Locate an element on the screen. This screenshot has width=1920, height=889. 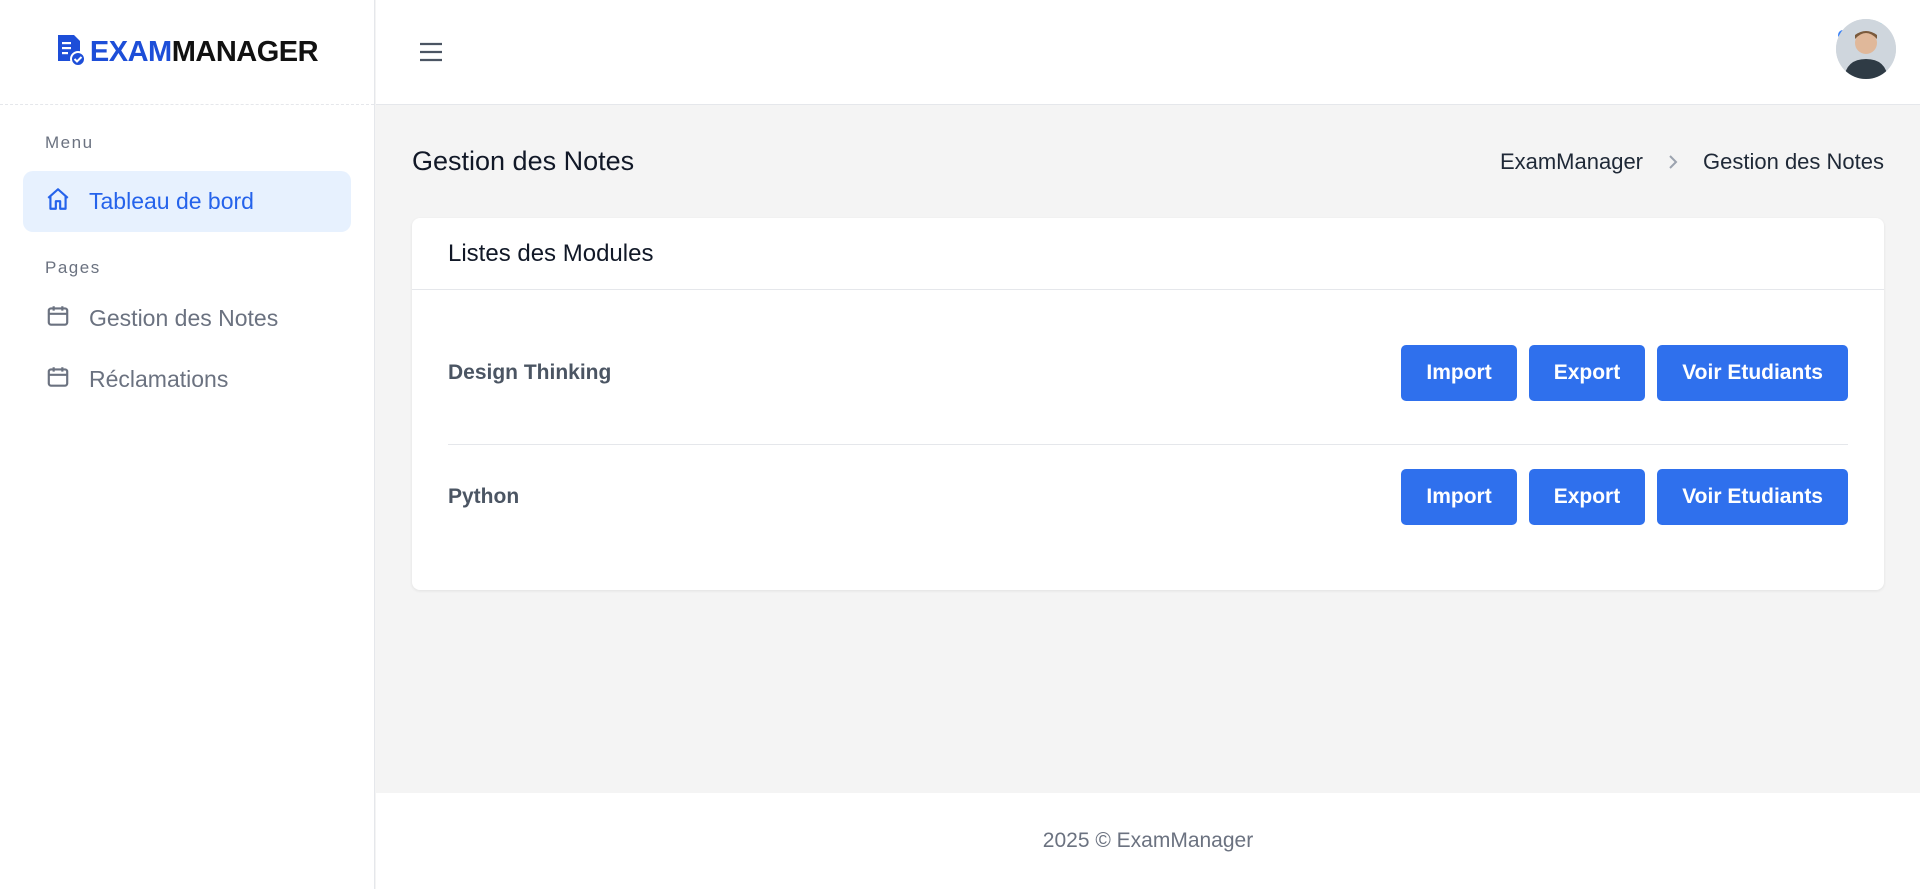
brand: EXAMMANAGER is located at coordinates (187, 52).